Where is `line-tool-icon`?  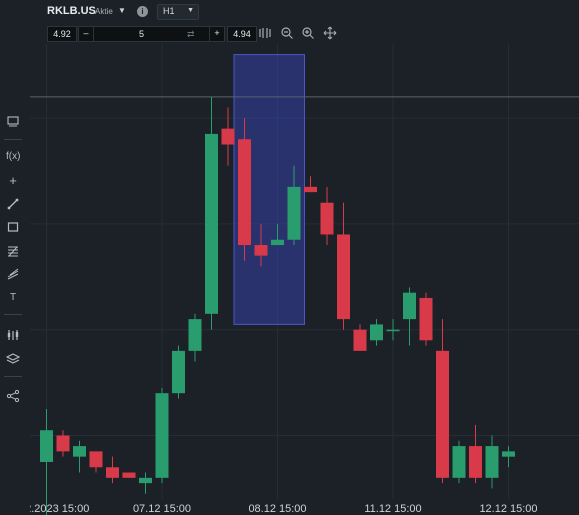
line-tool-icon is located at coordinates (13, 204).